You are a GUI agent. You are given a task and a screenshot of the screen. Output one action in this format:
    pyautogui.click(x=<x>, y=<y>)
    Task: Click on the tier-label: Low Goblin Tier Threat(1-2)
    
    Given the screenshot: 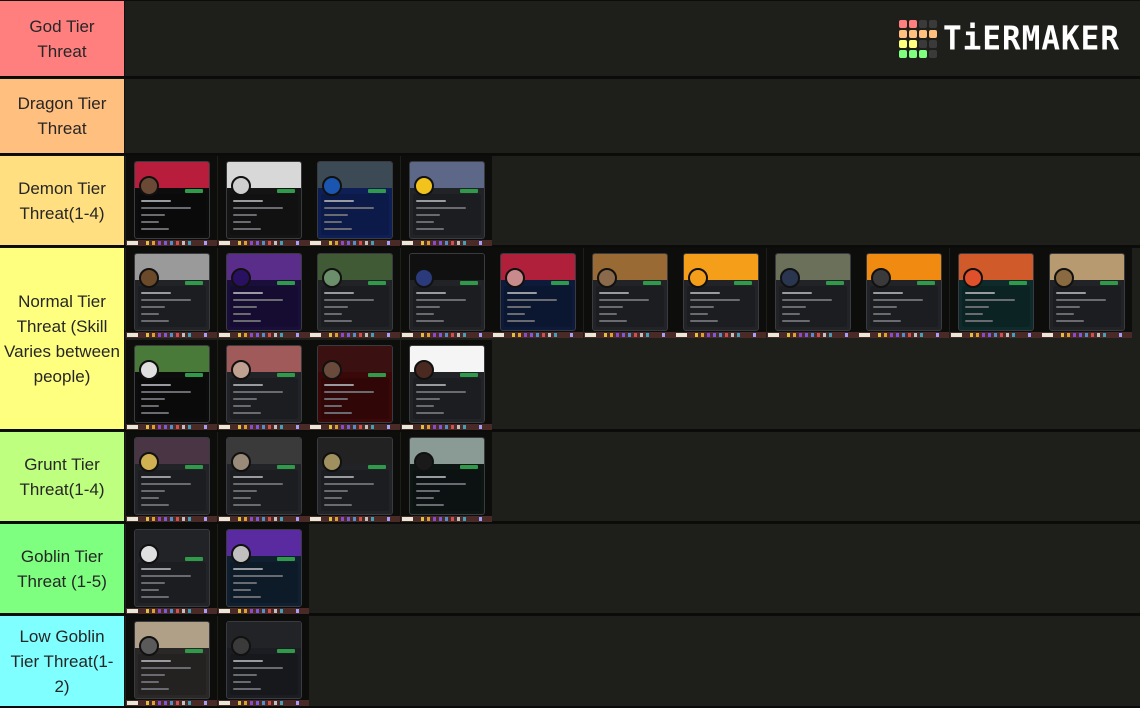 What is the action you would take?
    pyautogui.click(x=62, y=660)
    